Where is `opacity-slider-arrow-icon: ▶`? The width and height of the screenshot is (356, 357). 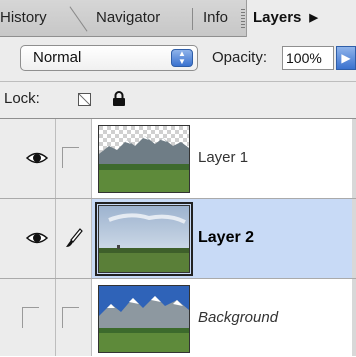
opacity-slider-arrow-icon: ▶ is located at coordinates (346, 58).